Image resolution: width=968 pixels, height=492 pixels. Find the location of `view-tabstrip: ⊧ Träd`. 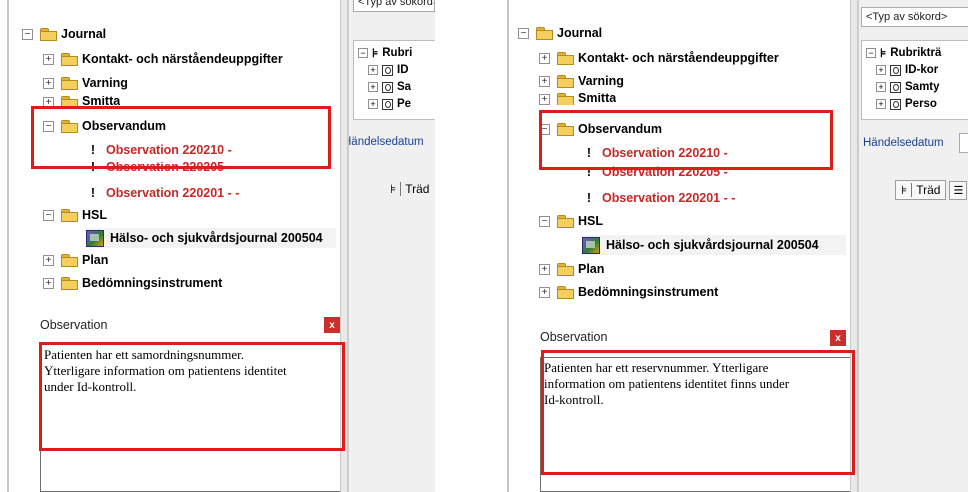

view-tabstrip: ⊧ Träd is located at coordinates (409, 189).